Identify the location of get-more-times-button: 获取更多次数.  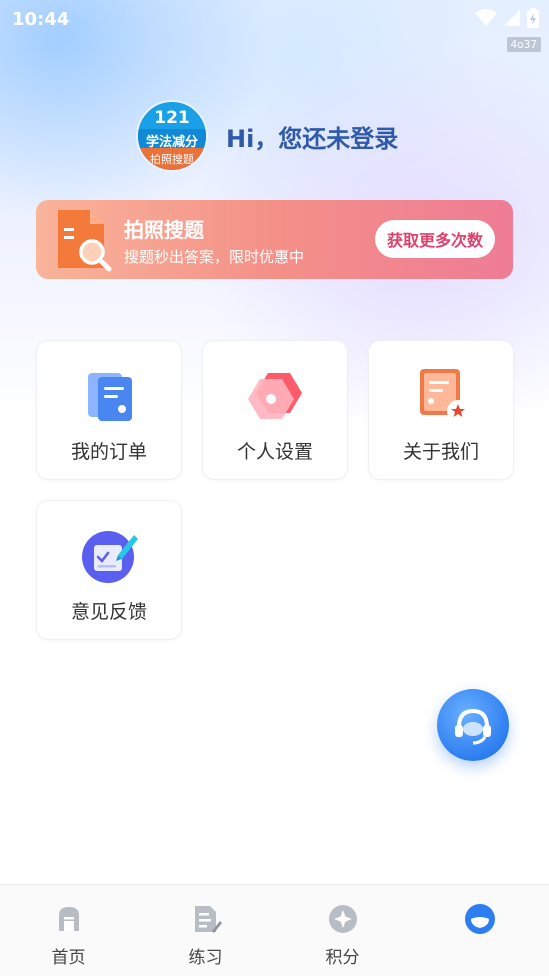
(434, 239).